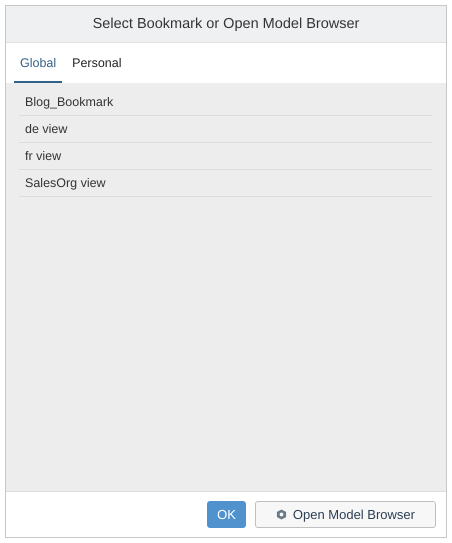  Describe the element at coordinates (225, 156) in the screenshot. I see `bookmark-item: fr view` at that location.